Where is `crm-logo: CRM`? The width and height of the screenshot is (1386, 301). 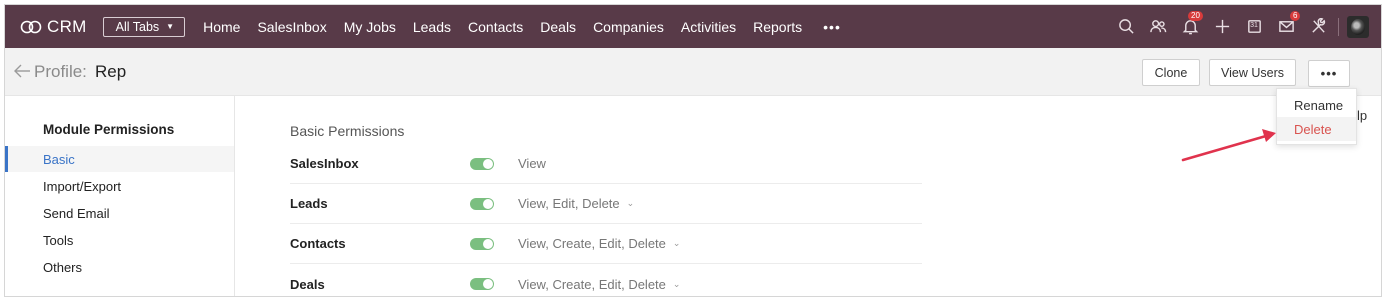 crm-logo: CRM is located at coordinates (53, 27).